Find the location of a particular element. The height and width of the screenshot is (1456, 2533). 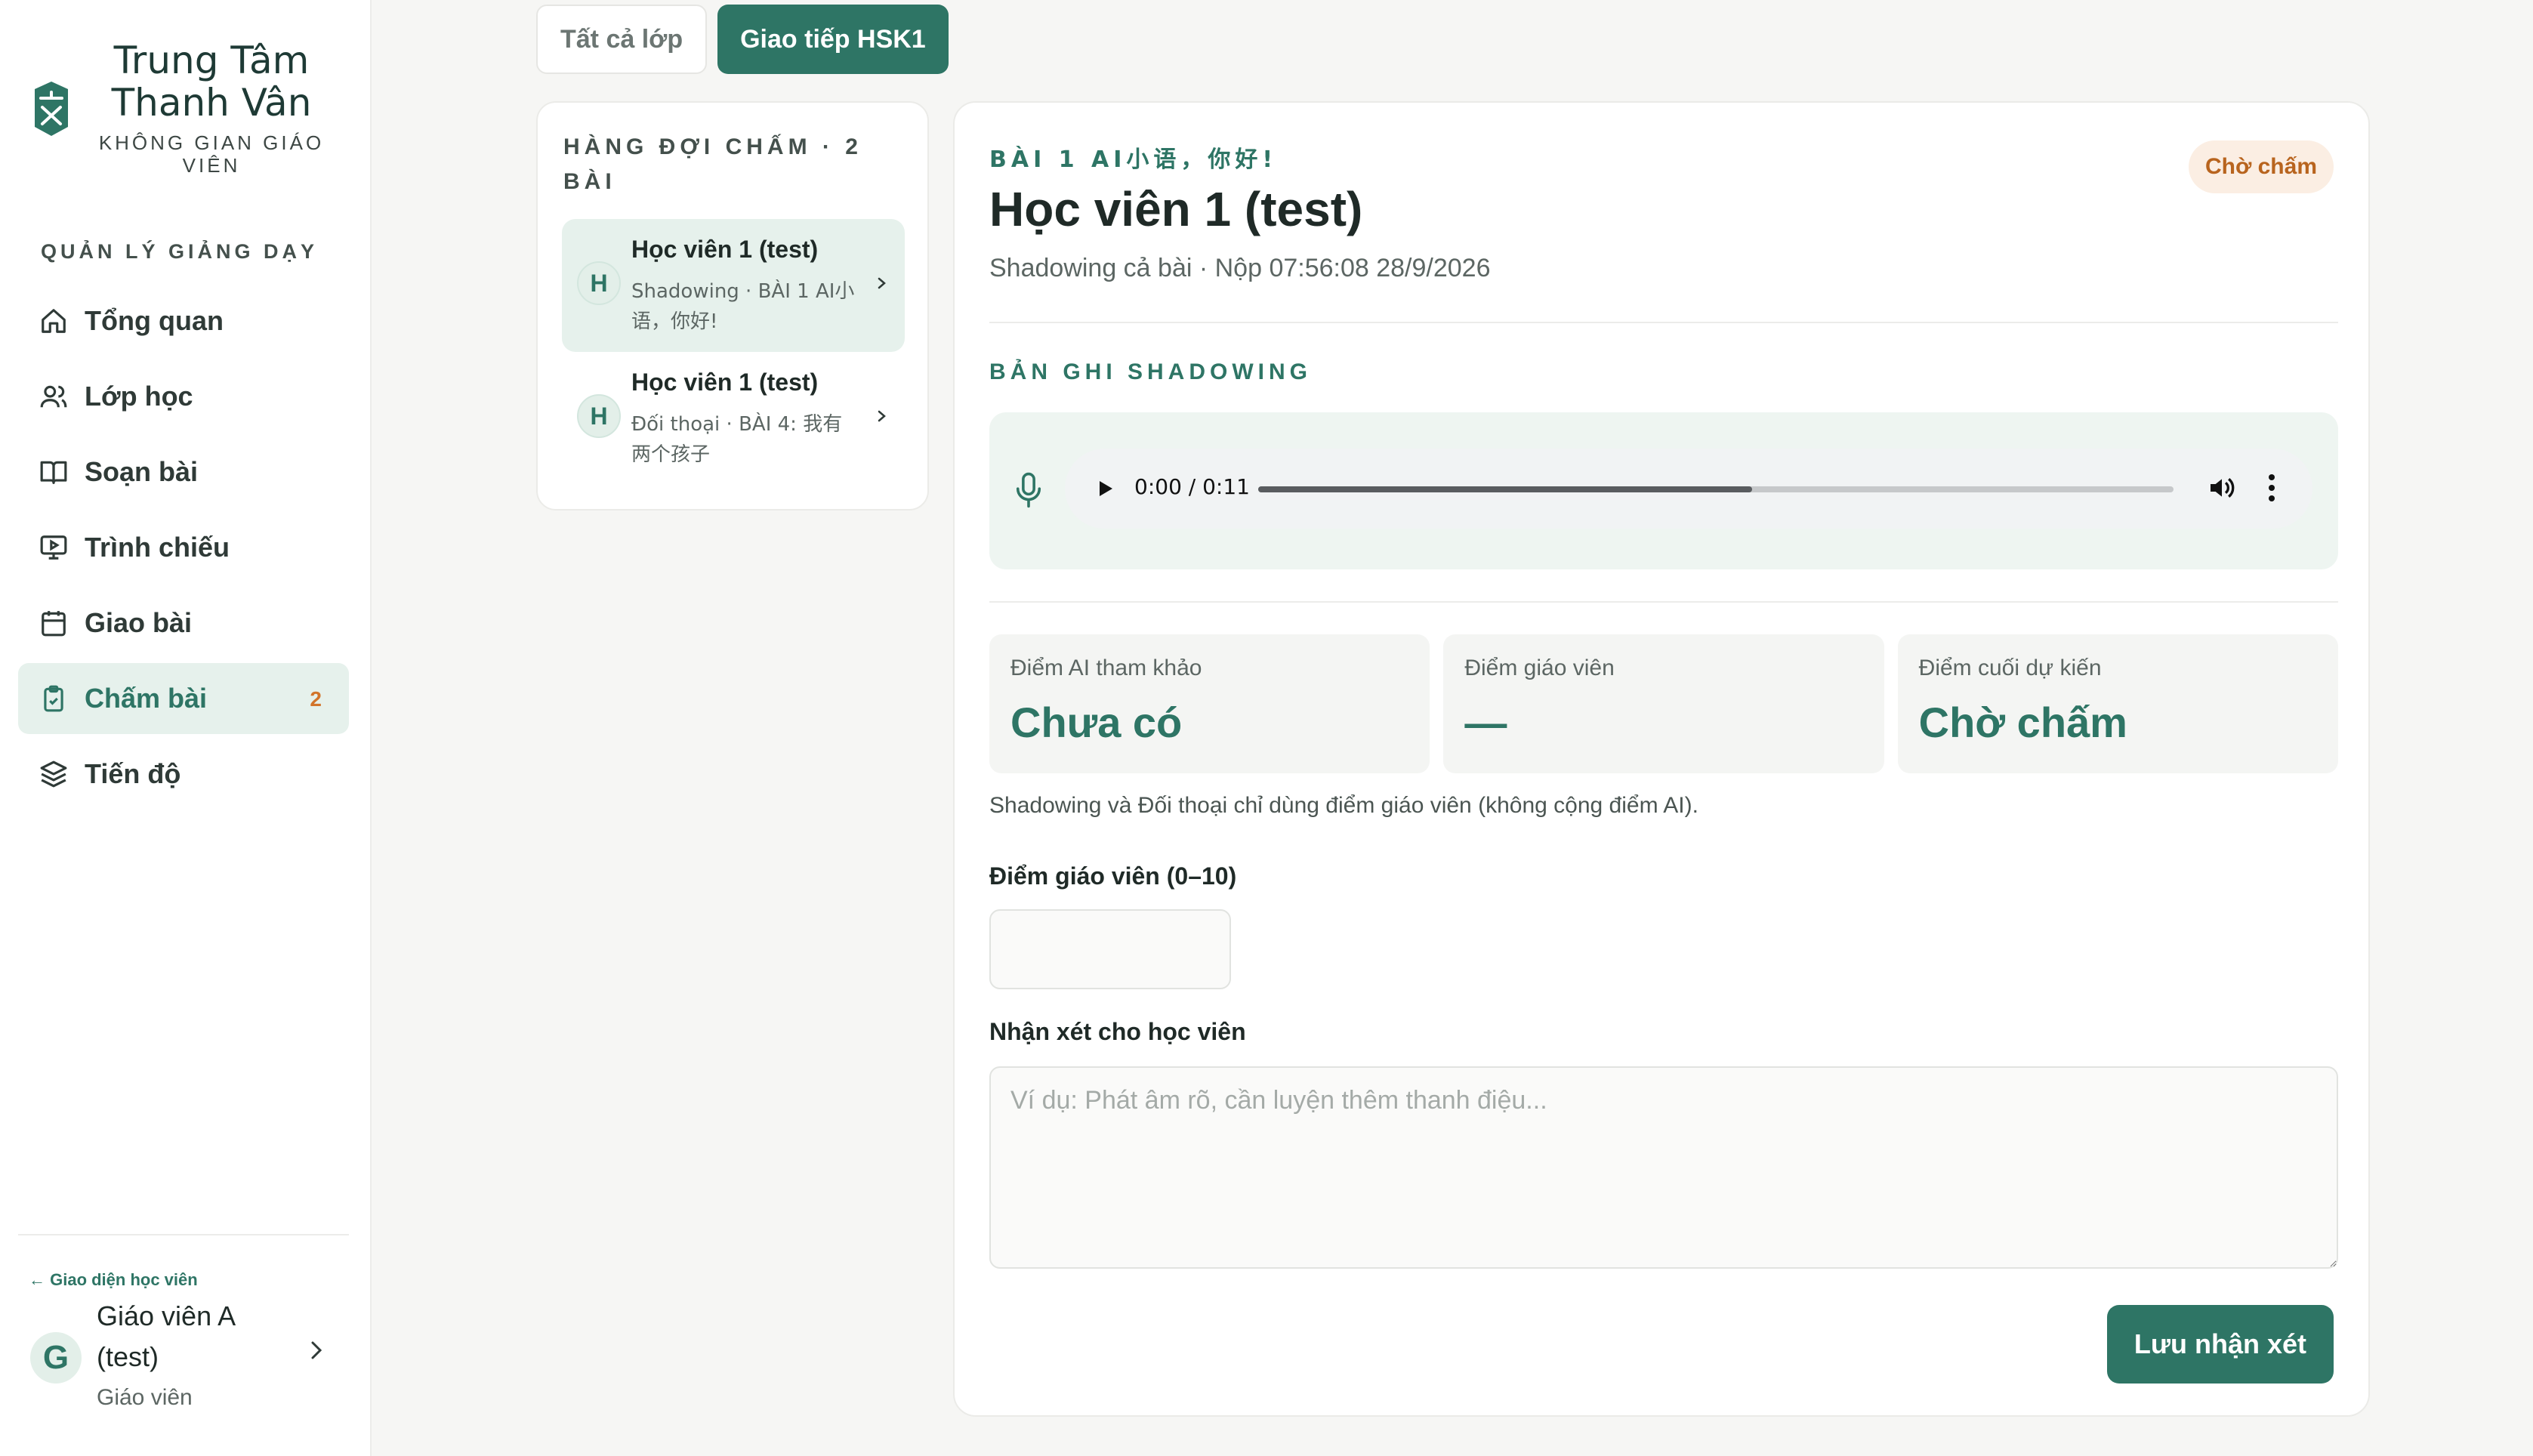

sidebar-item-label: Lớp học is located at coordinates (139, 396).